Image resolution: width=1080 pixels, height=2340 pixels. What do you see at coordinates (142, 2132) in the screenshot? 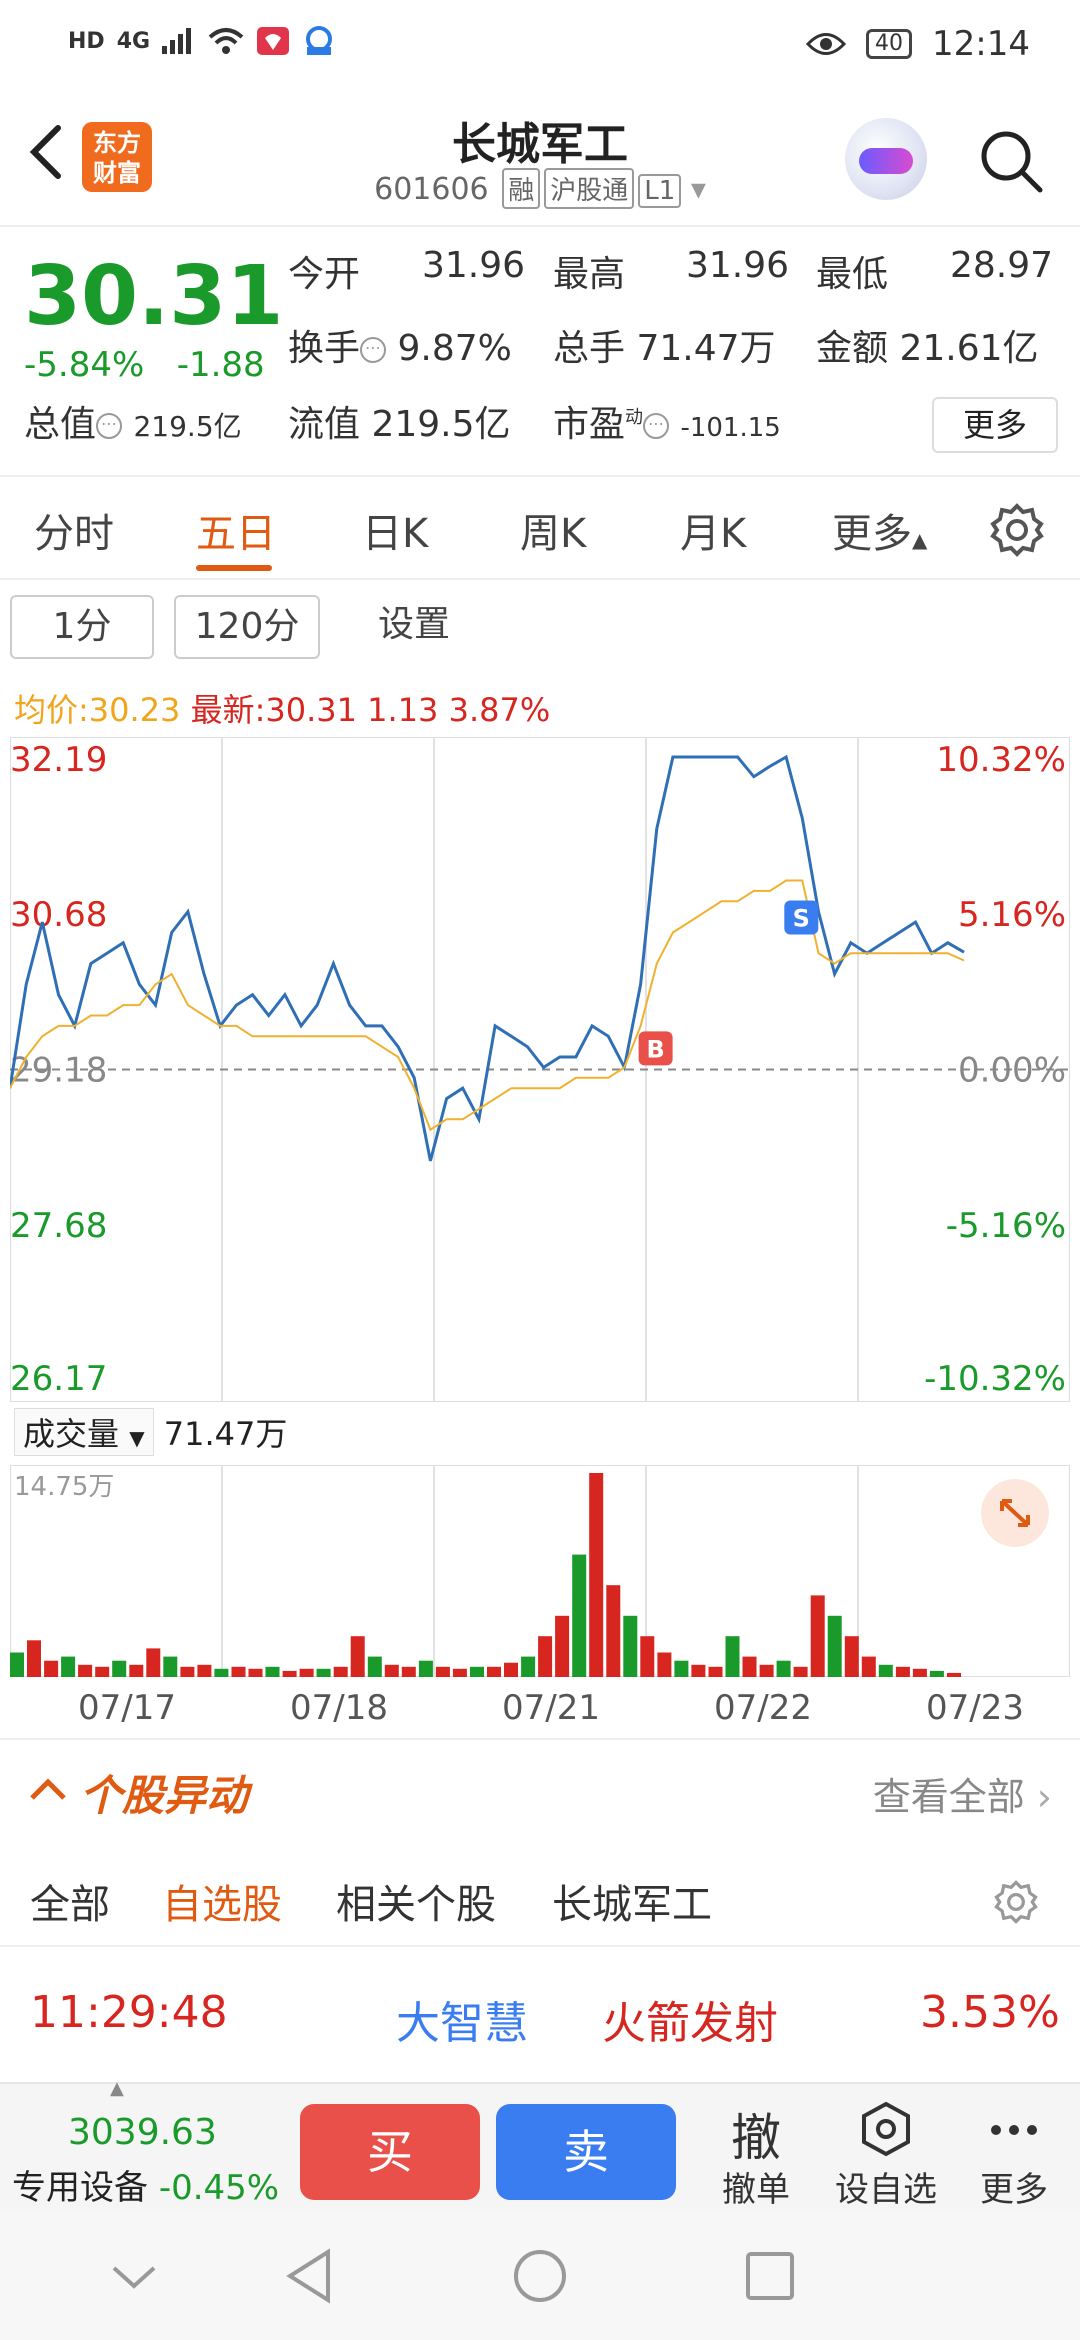
I see `sector-index-value: 3039.63` at bounding box center [142, 2132].